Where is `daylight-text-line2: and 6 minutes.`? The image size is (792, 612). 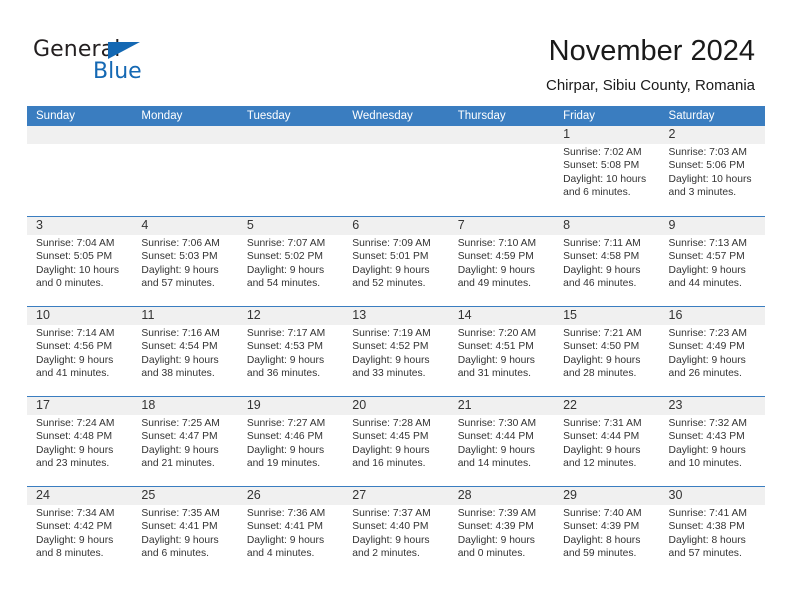 daylight-text-line2: and 6 minutes. is located at coordinates (175, 554).